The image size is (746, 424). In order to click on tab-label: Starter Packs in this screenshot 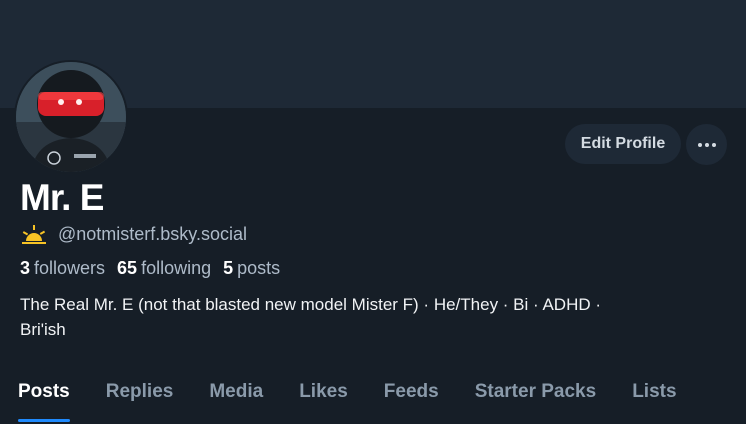, I will do `click(535, 391)`.